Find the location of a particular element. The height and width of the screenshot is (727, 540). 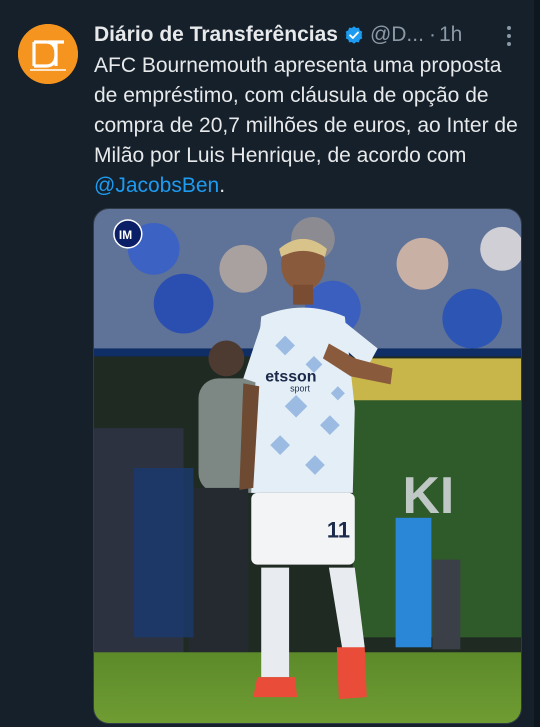

brand-logo-icon is located at coordinates (48, 54).